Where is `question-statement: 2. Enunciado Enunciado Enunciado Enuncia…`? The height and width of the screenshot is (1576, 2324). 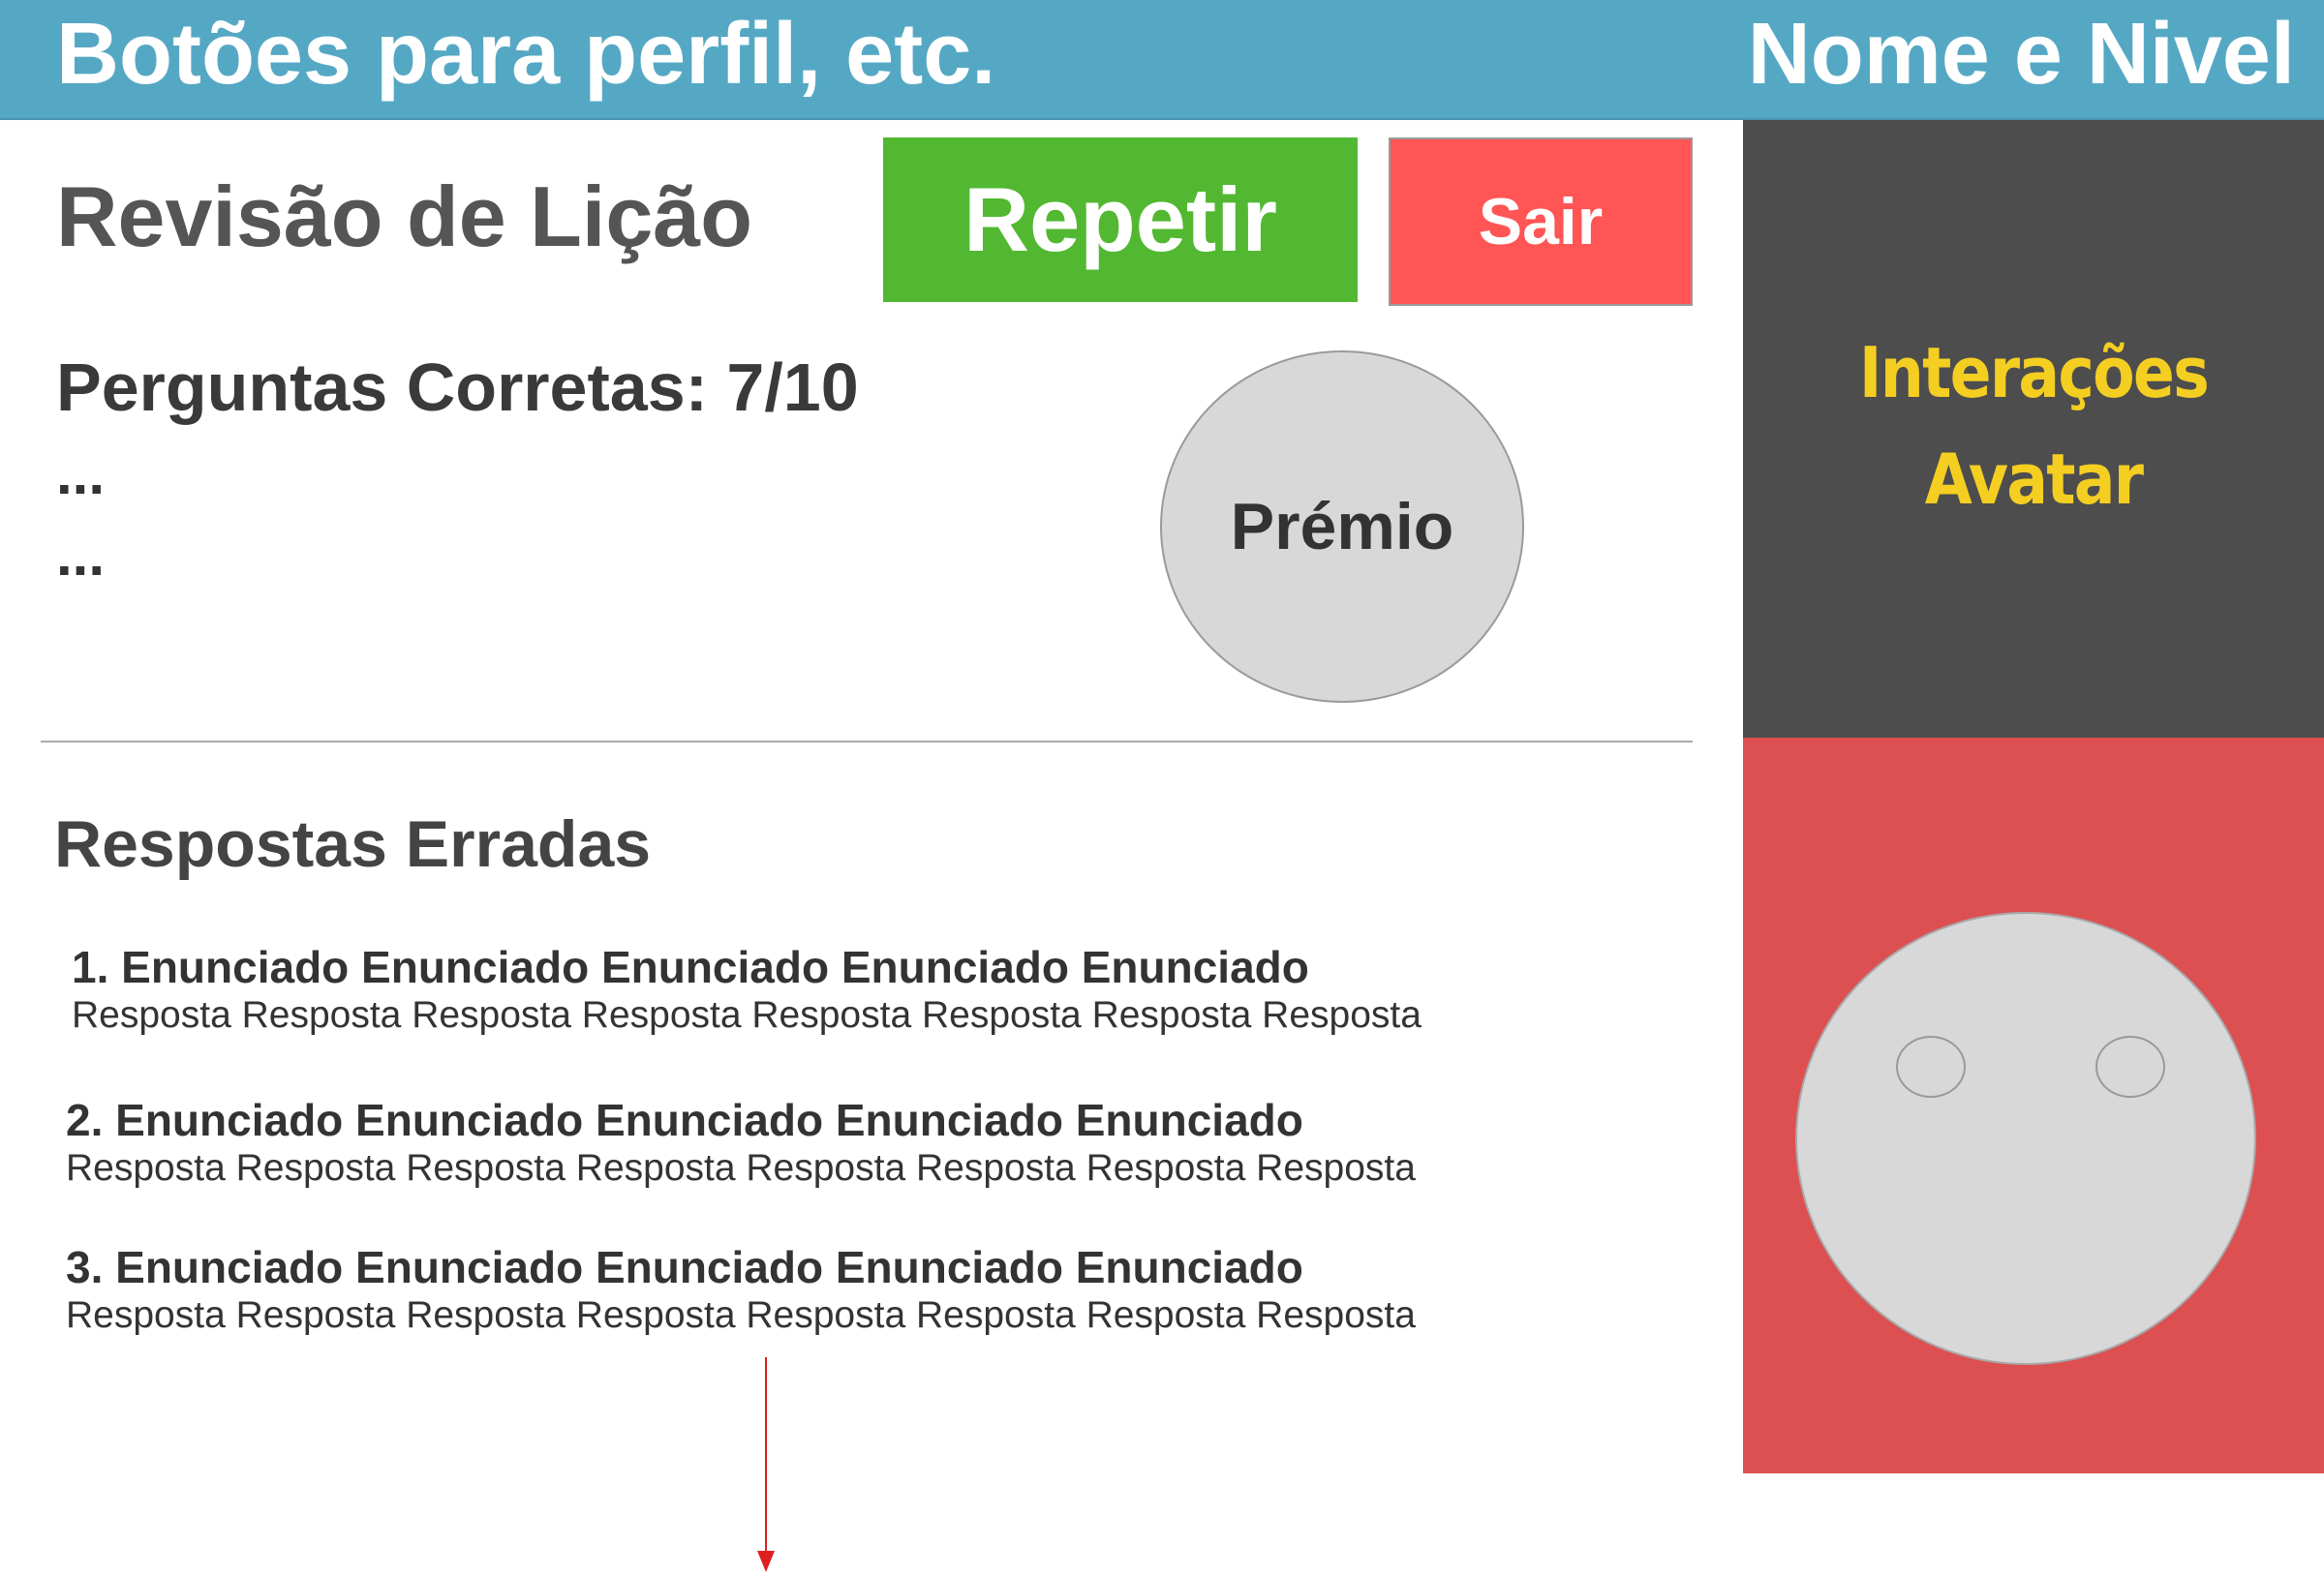 question-statement: 2. Enunciado Enunciado Enunciado Enuncia… is located at coordinates (684, 1120).